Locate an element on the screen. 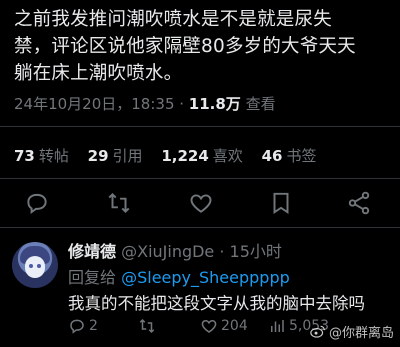 The width and height of the screenshot is (400, 347). retweets-stat: 73 转帖 is located at coordinates (41, 156).